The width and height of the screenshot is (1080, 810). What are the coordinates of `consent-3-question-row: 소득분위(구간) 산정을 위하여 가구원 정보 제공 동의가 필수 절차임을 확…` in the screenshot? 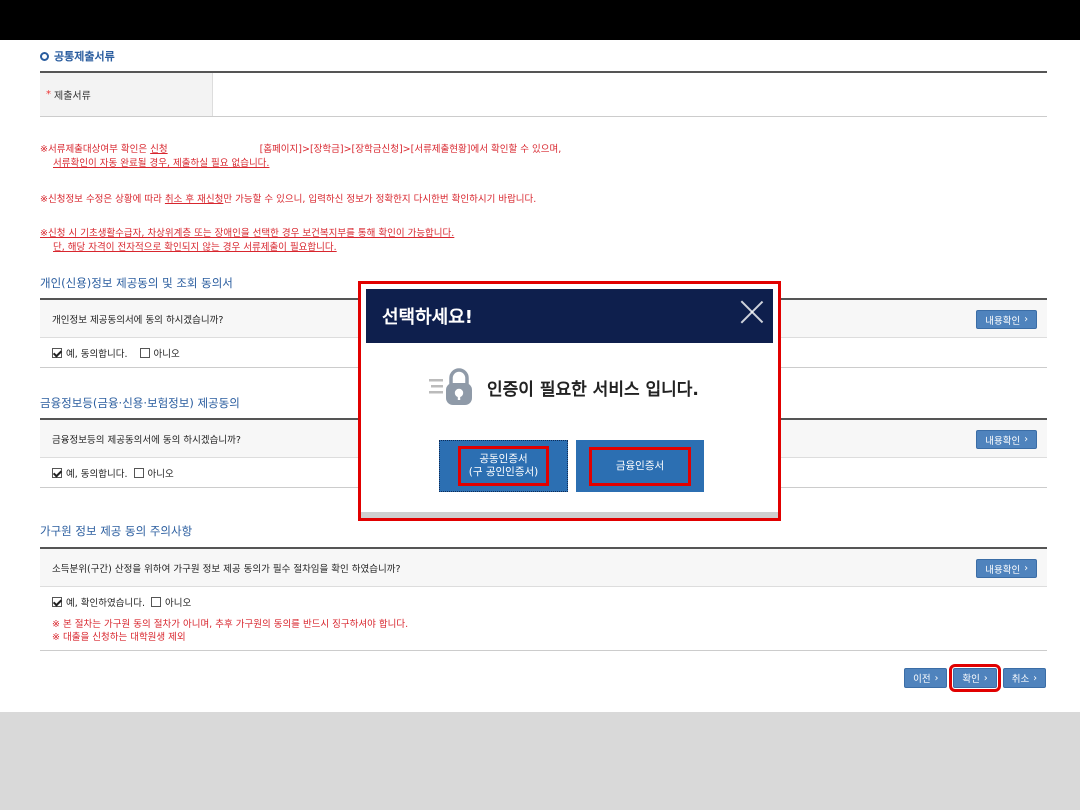 It's located at (543, 568).